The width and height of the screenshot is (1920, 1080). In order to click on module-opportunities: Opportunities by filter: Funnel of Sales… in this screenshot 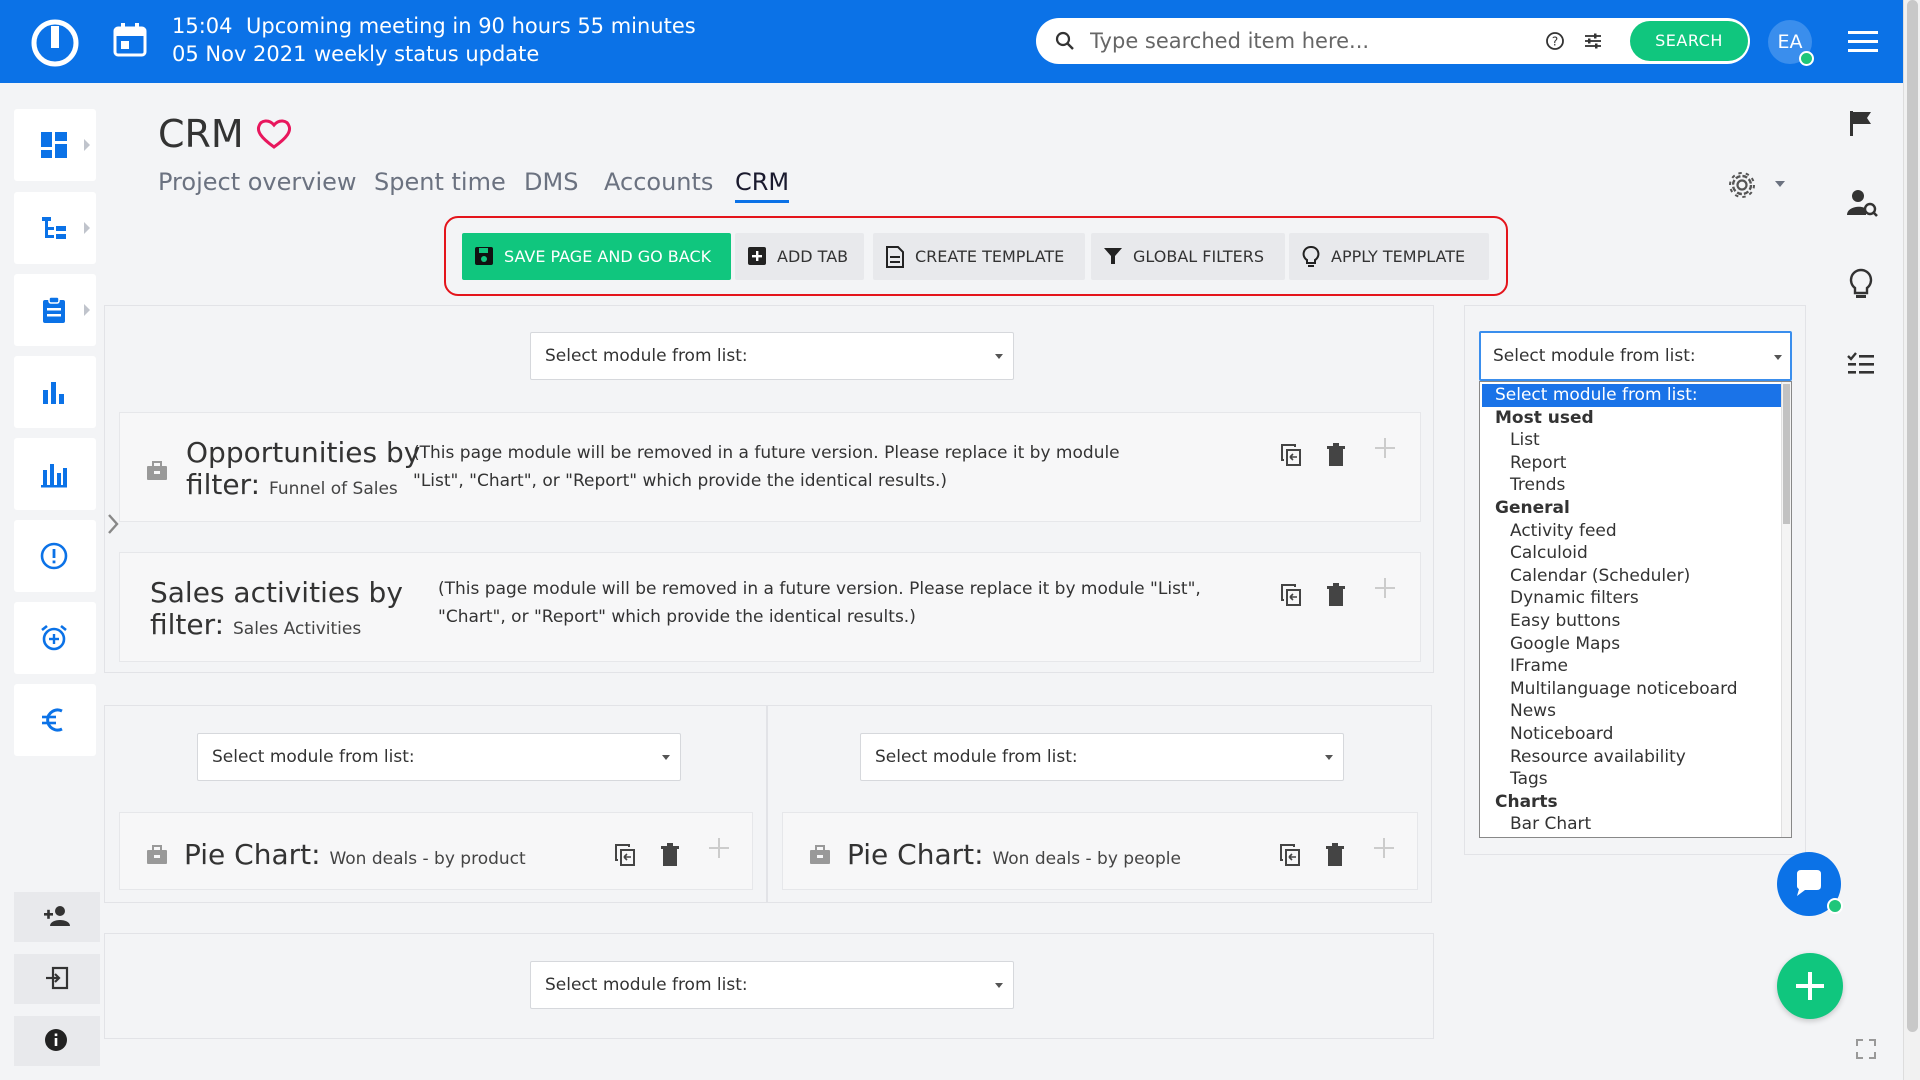, I will do `click(770, 467)`.